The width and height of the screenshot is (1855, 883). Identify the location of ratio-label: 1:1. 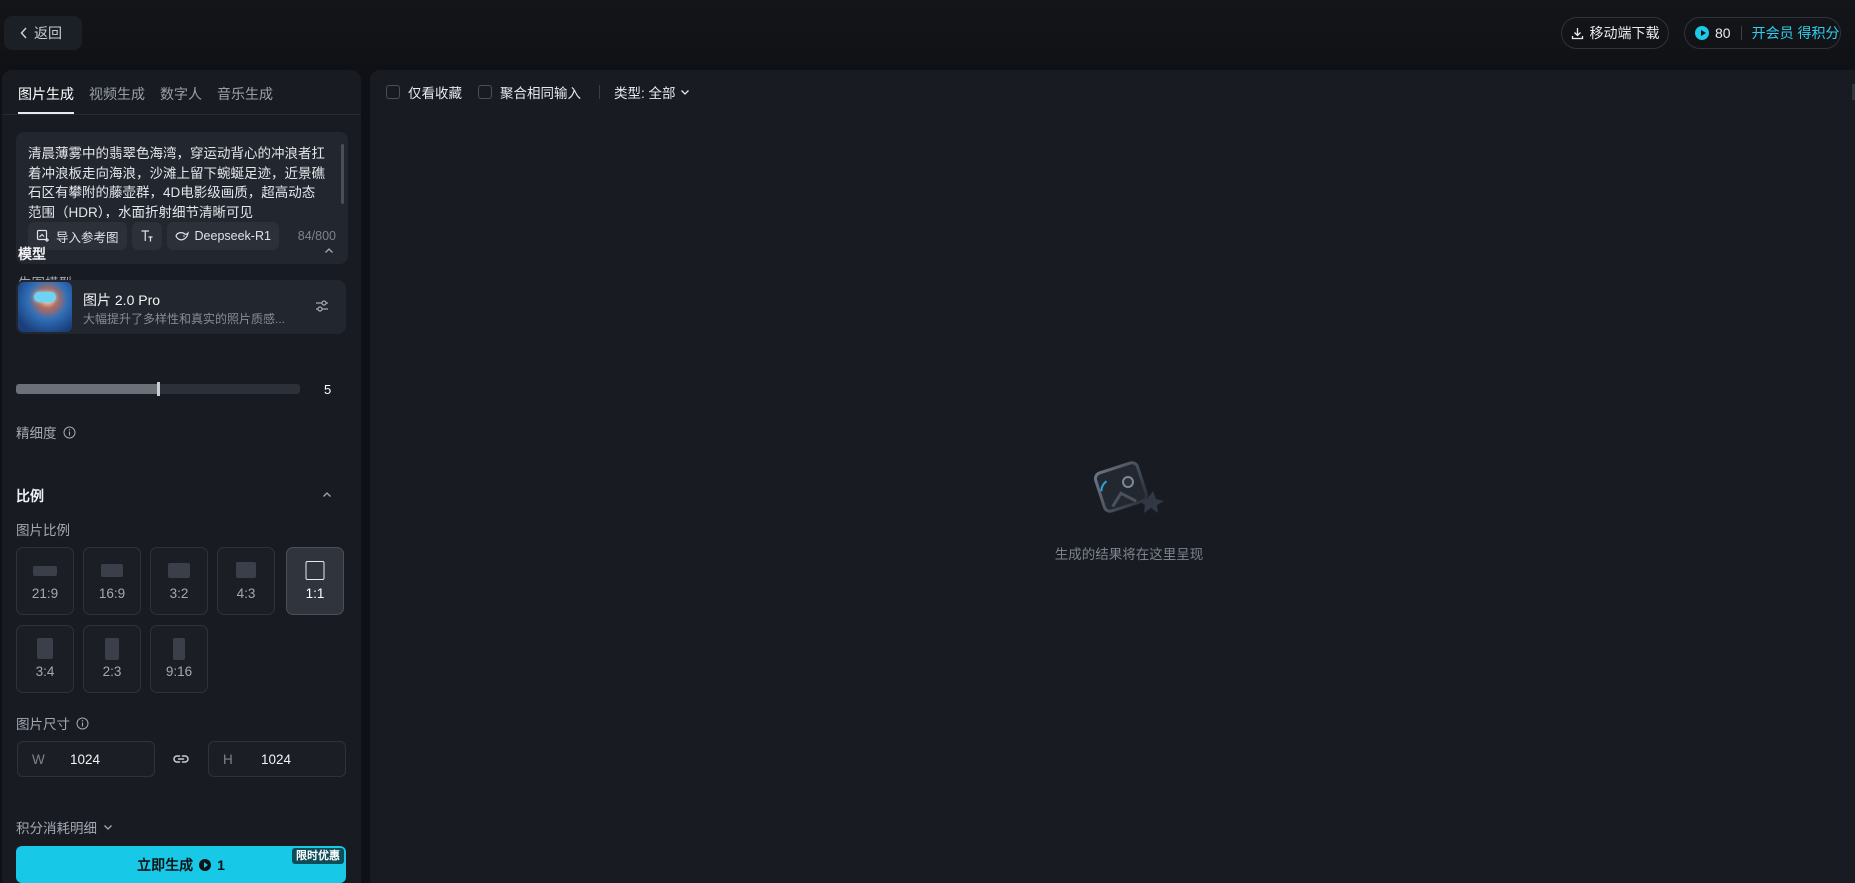
(315, 593).